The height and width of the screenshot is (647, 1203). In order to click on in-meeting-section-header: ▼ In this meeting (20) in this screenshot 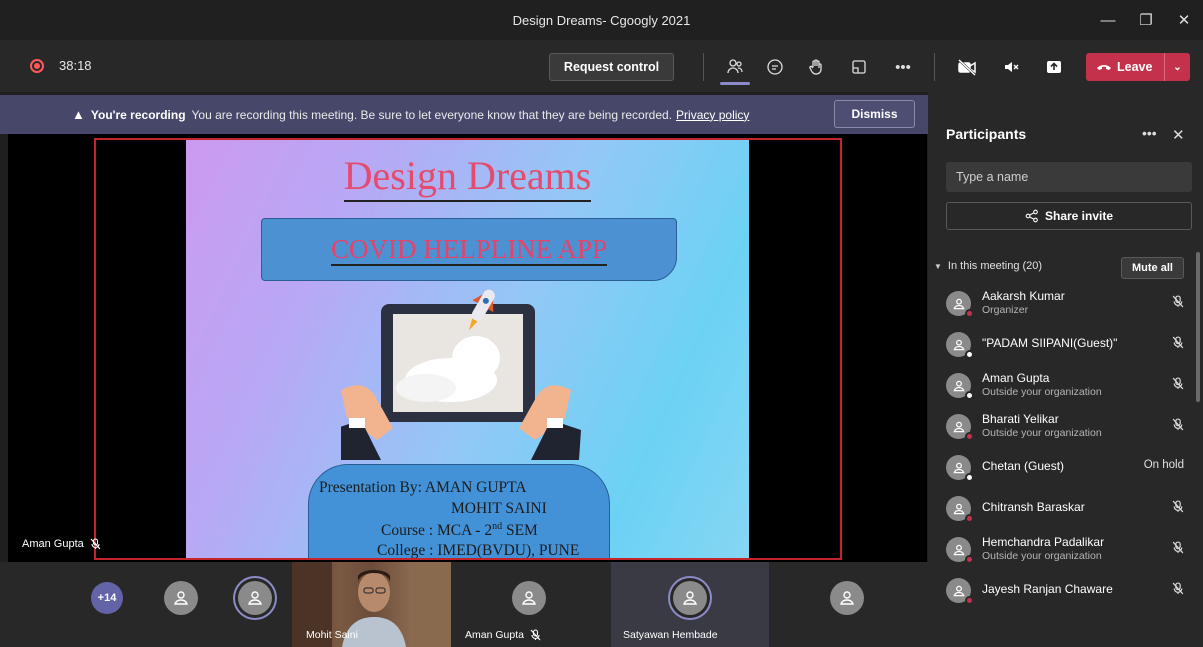, I will do `click(988, 266)`.